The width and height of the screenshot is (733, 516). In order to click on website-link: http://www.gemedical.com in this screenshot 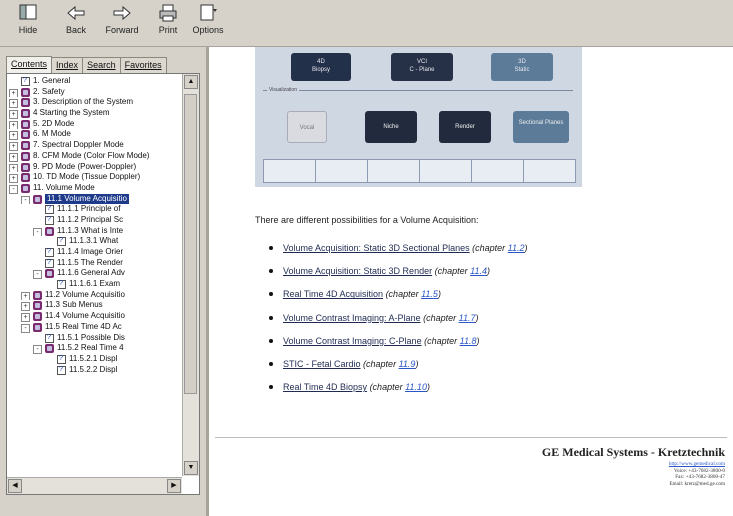, I will do `click(697, 464)`.